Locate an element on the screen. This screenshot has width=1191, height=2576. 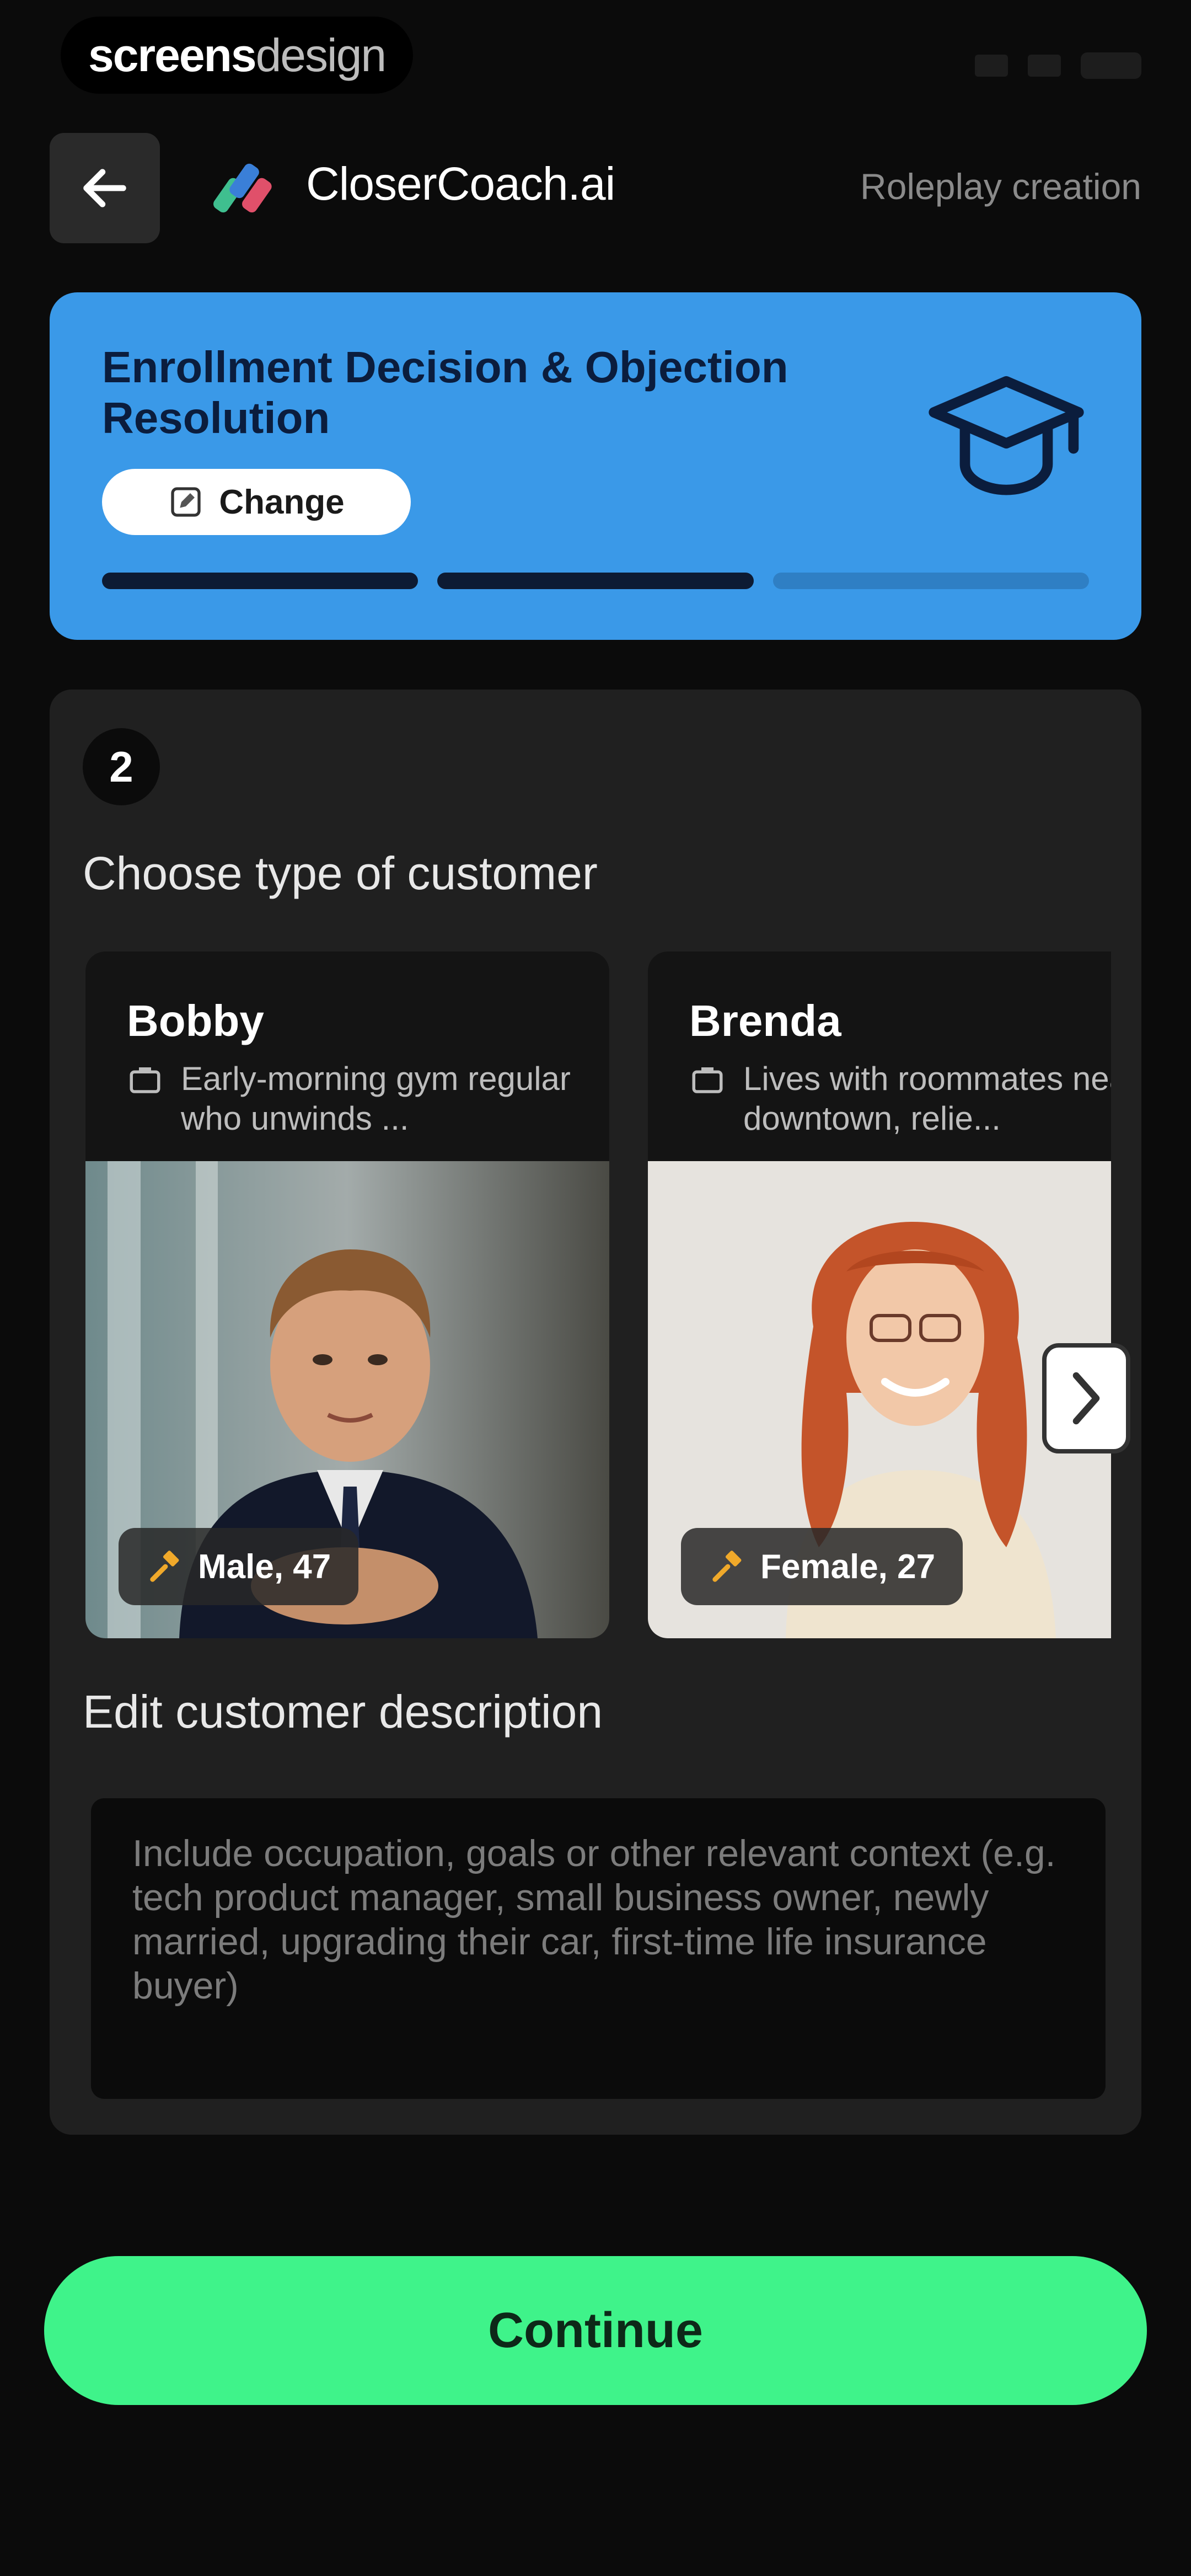
customer-description-field is located at coordinates (598, 1948).